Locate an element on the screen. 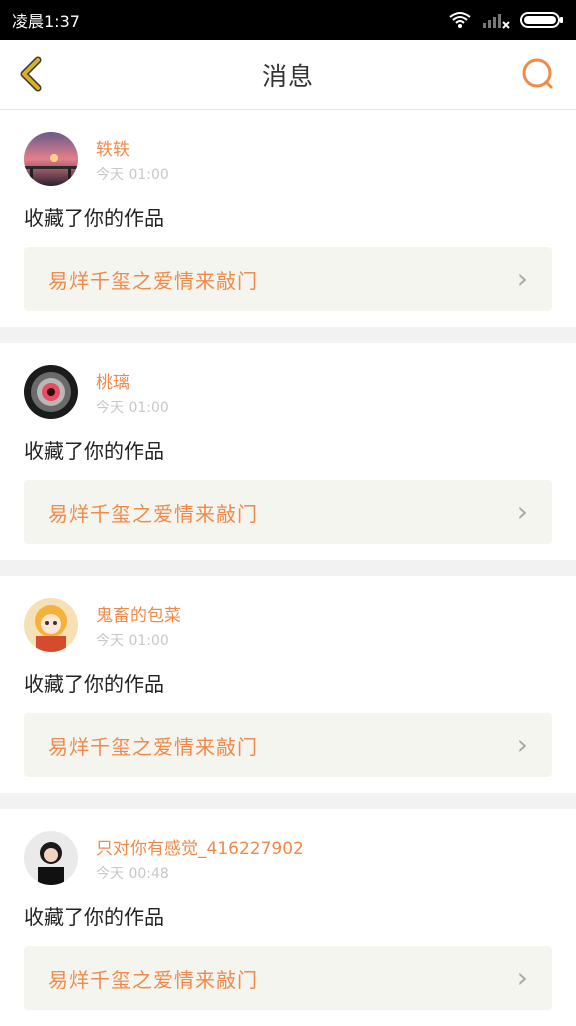  user-name: 轶轶 is located at coordinates (132, 147).